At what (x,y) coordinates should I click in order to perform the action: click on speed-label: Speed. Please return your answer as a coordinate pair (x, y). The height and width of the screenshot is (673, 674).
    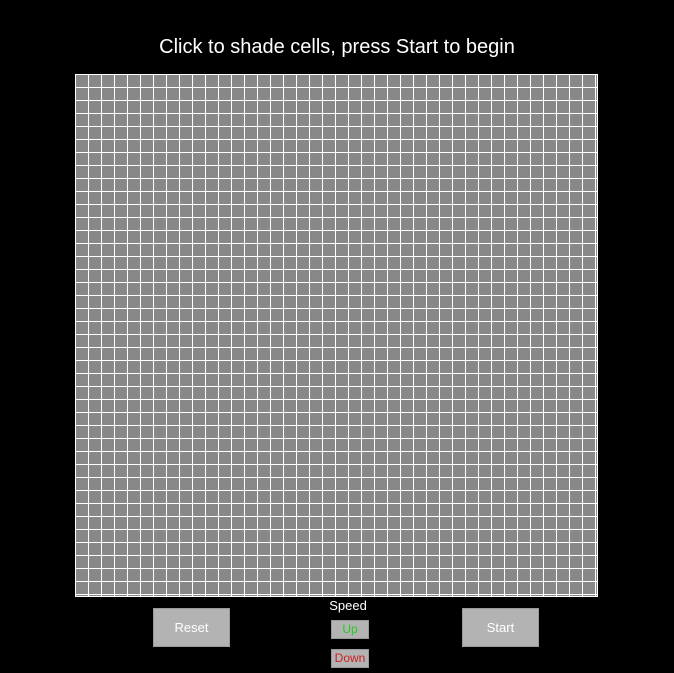
    Looking at the image, I should click on (348, 605).